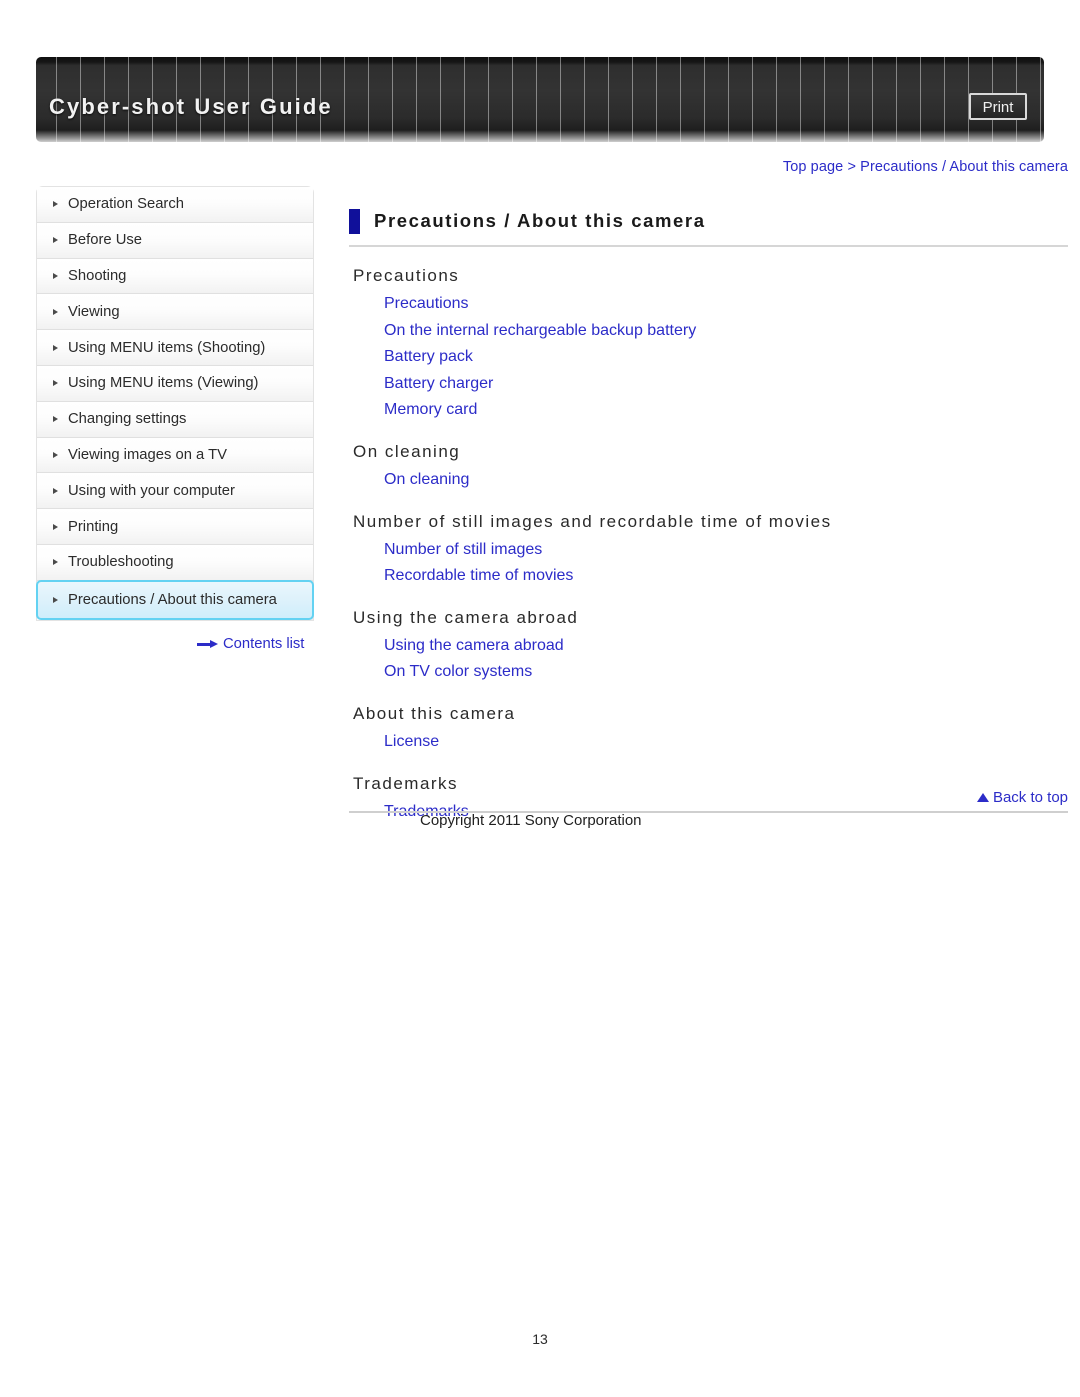 Image resolution: width=1080 pixels, height=1397 pixels. I want to click on section-link: Battery pack, so click(726, 357).